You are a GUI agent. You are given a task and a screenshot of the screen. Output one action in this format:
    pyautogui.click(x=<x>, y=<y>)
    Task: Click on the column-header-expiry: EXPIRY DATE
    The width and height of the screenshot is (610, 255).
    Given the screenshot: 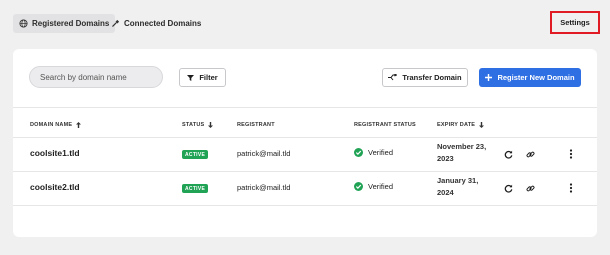 What is the action you would take?
    pyautogui.click(x=461, y=125)
    